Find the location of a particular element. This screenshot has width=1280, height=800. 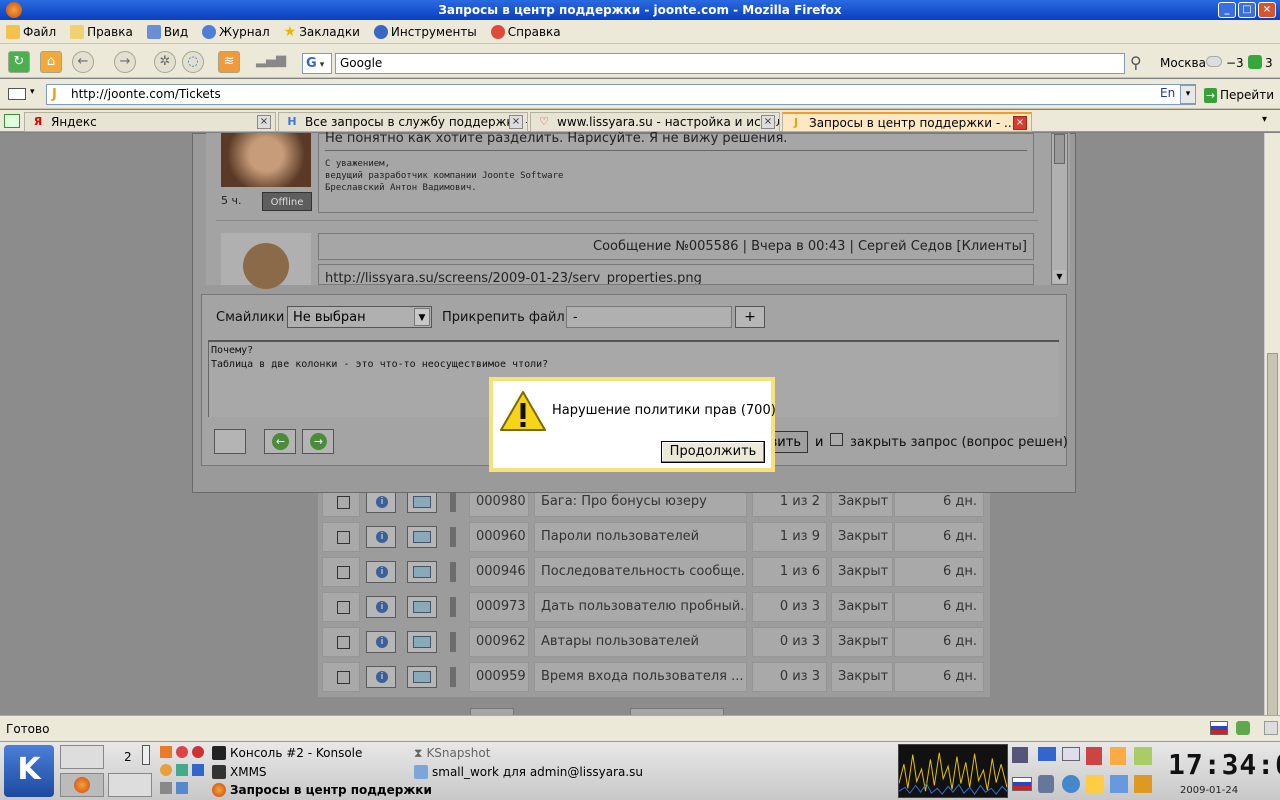

tab-joonte-tickets: J Запросы в центр поддержки - ... × is located at coordinates (907, 122).